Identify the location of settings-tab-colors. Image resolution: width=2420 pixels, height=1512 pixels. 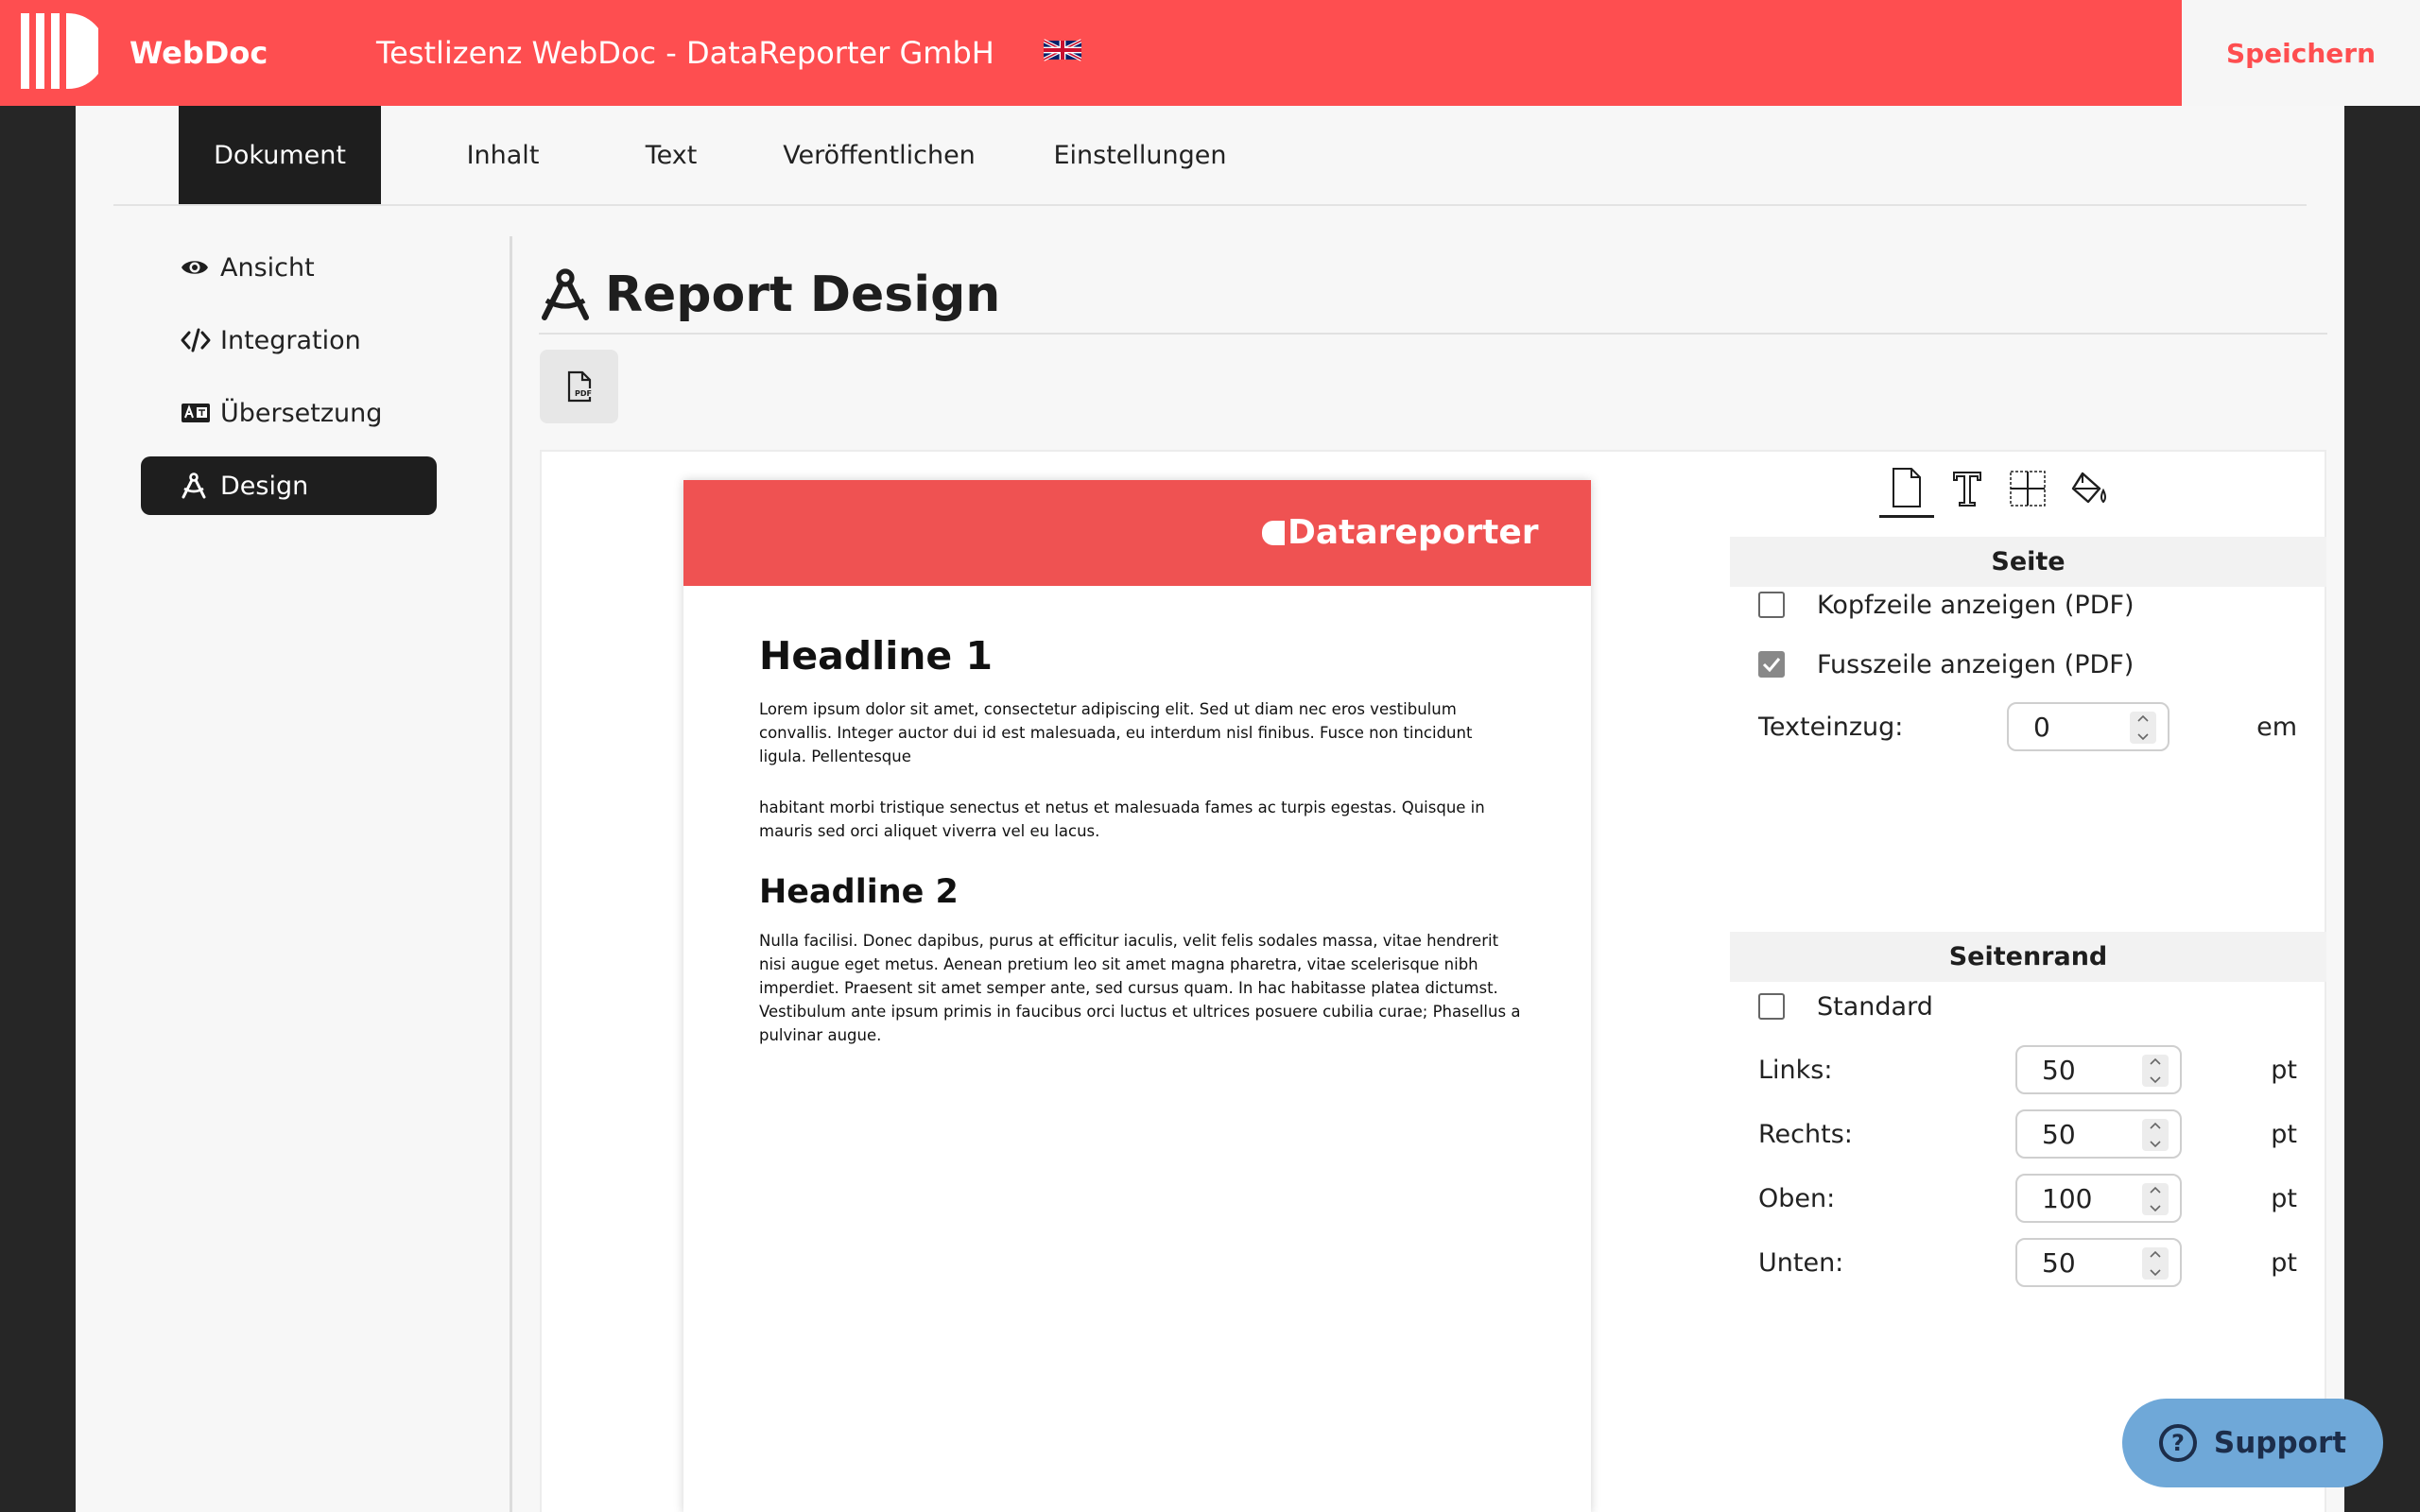
(2090, 488).